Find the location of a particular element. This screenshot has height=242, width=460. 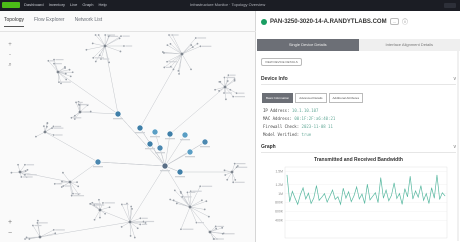

info-icon: ⓘ is located at coordinates (405, 21).